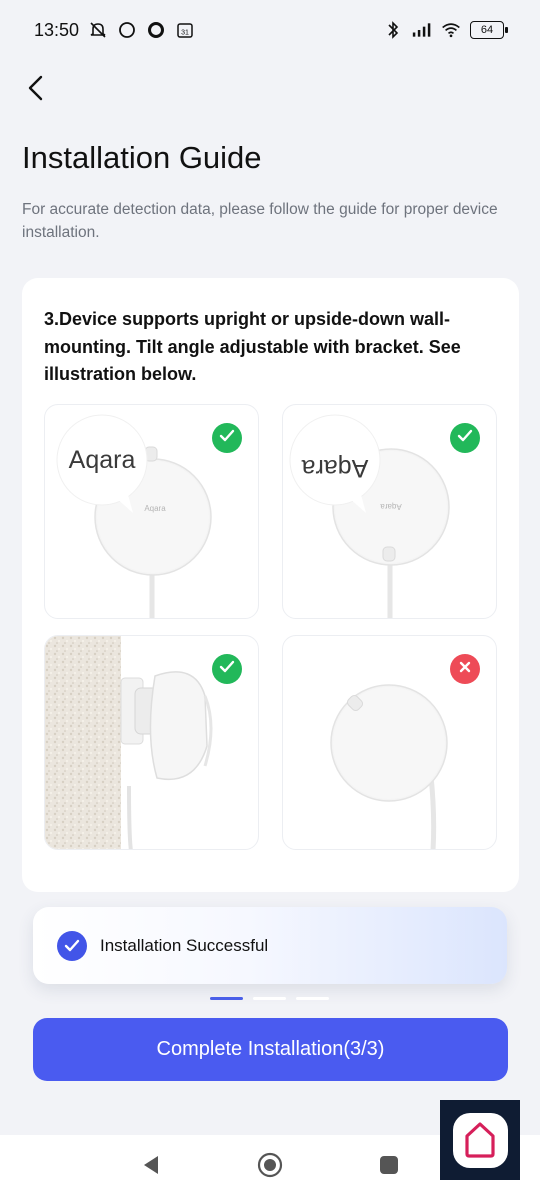  What do you see at coordinates (389, 511) in the screenshot?
I see `illustration-upside-down: Aqara Aqara` at bounding box center [389, 511].